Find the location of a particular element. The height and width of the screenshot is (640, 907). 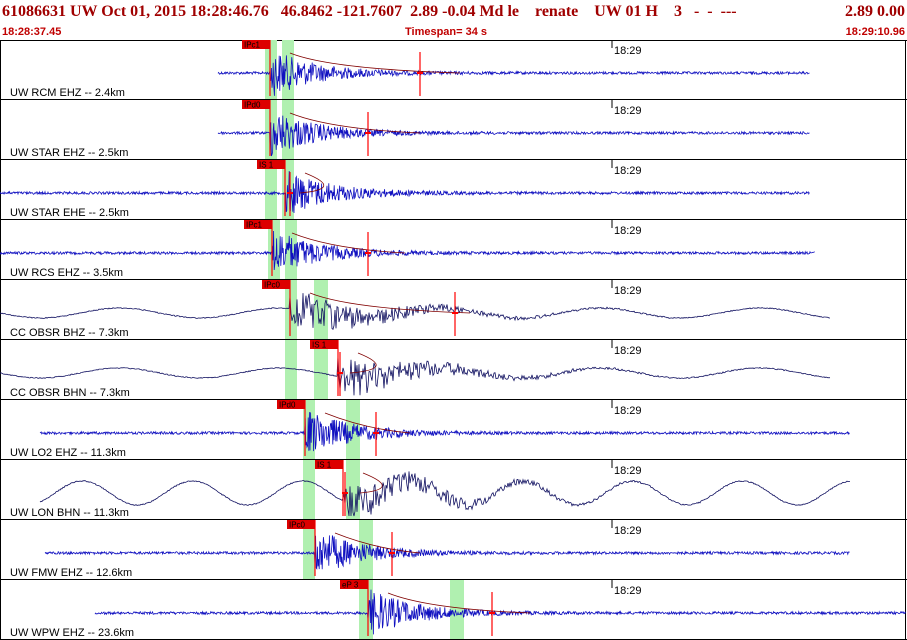

channel-label: UW LO2 EHZ -- 11.3km is located at coordinates (68, 453).